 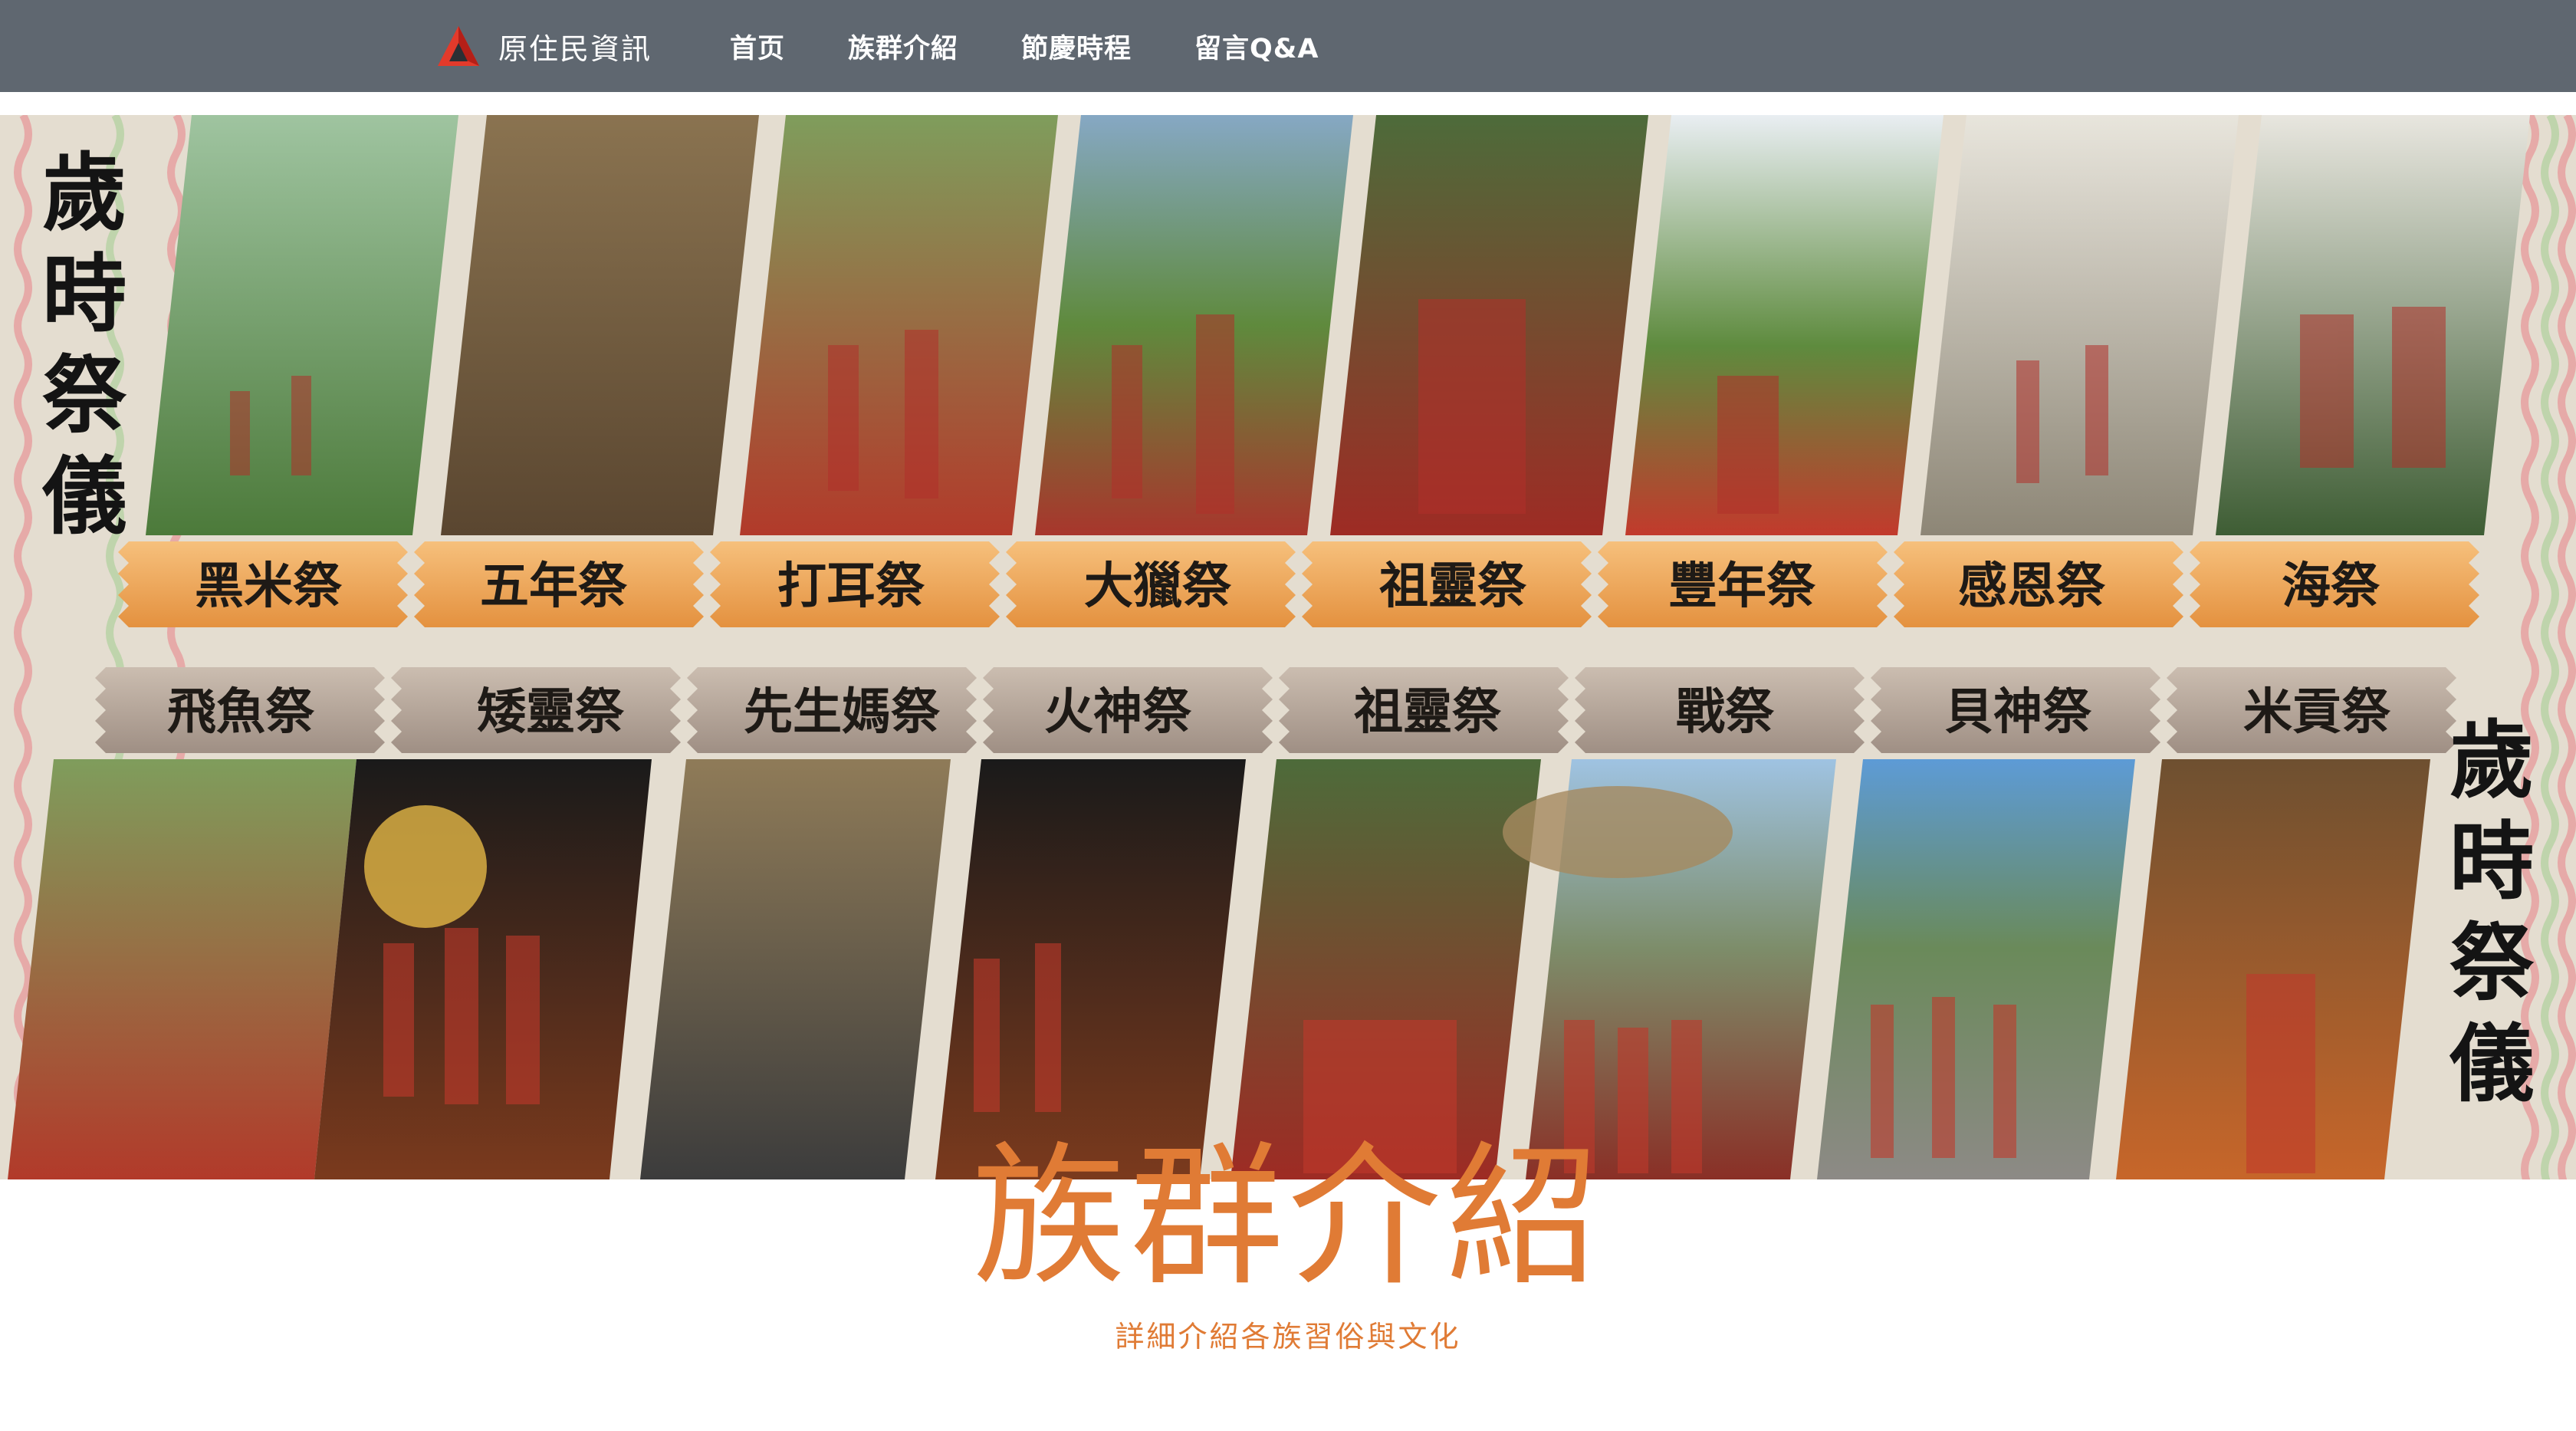 What do you see at coordinates (600, 325) in the screenshot?
I see `photo-five-year-festival` at bounding box center [600, 325].